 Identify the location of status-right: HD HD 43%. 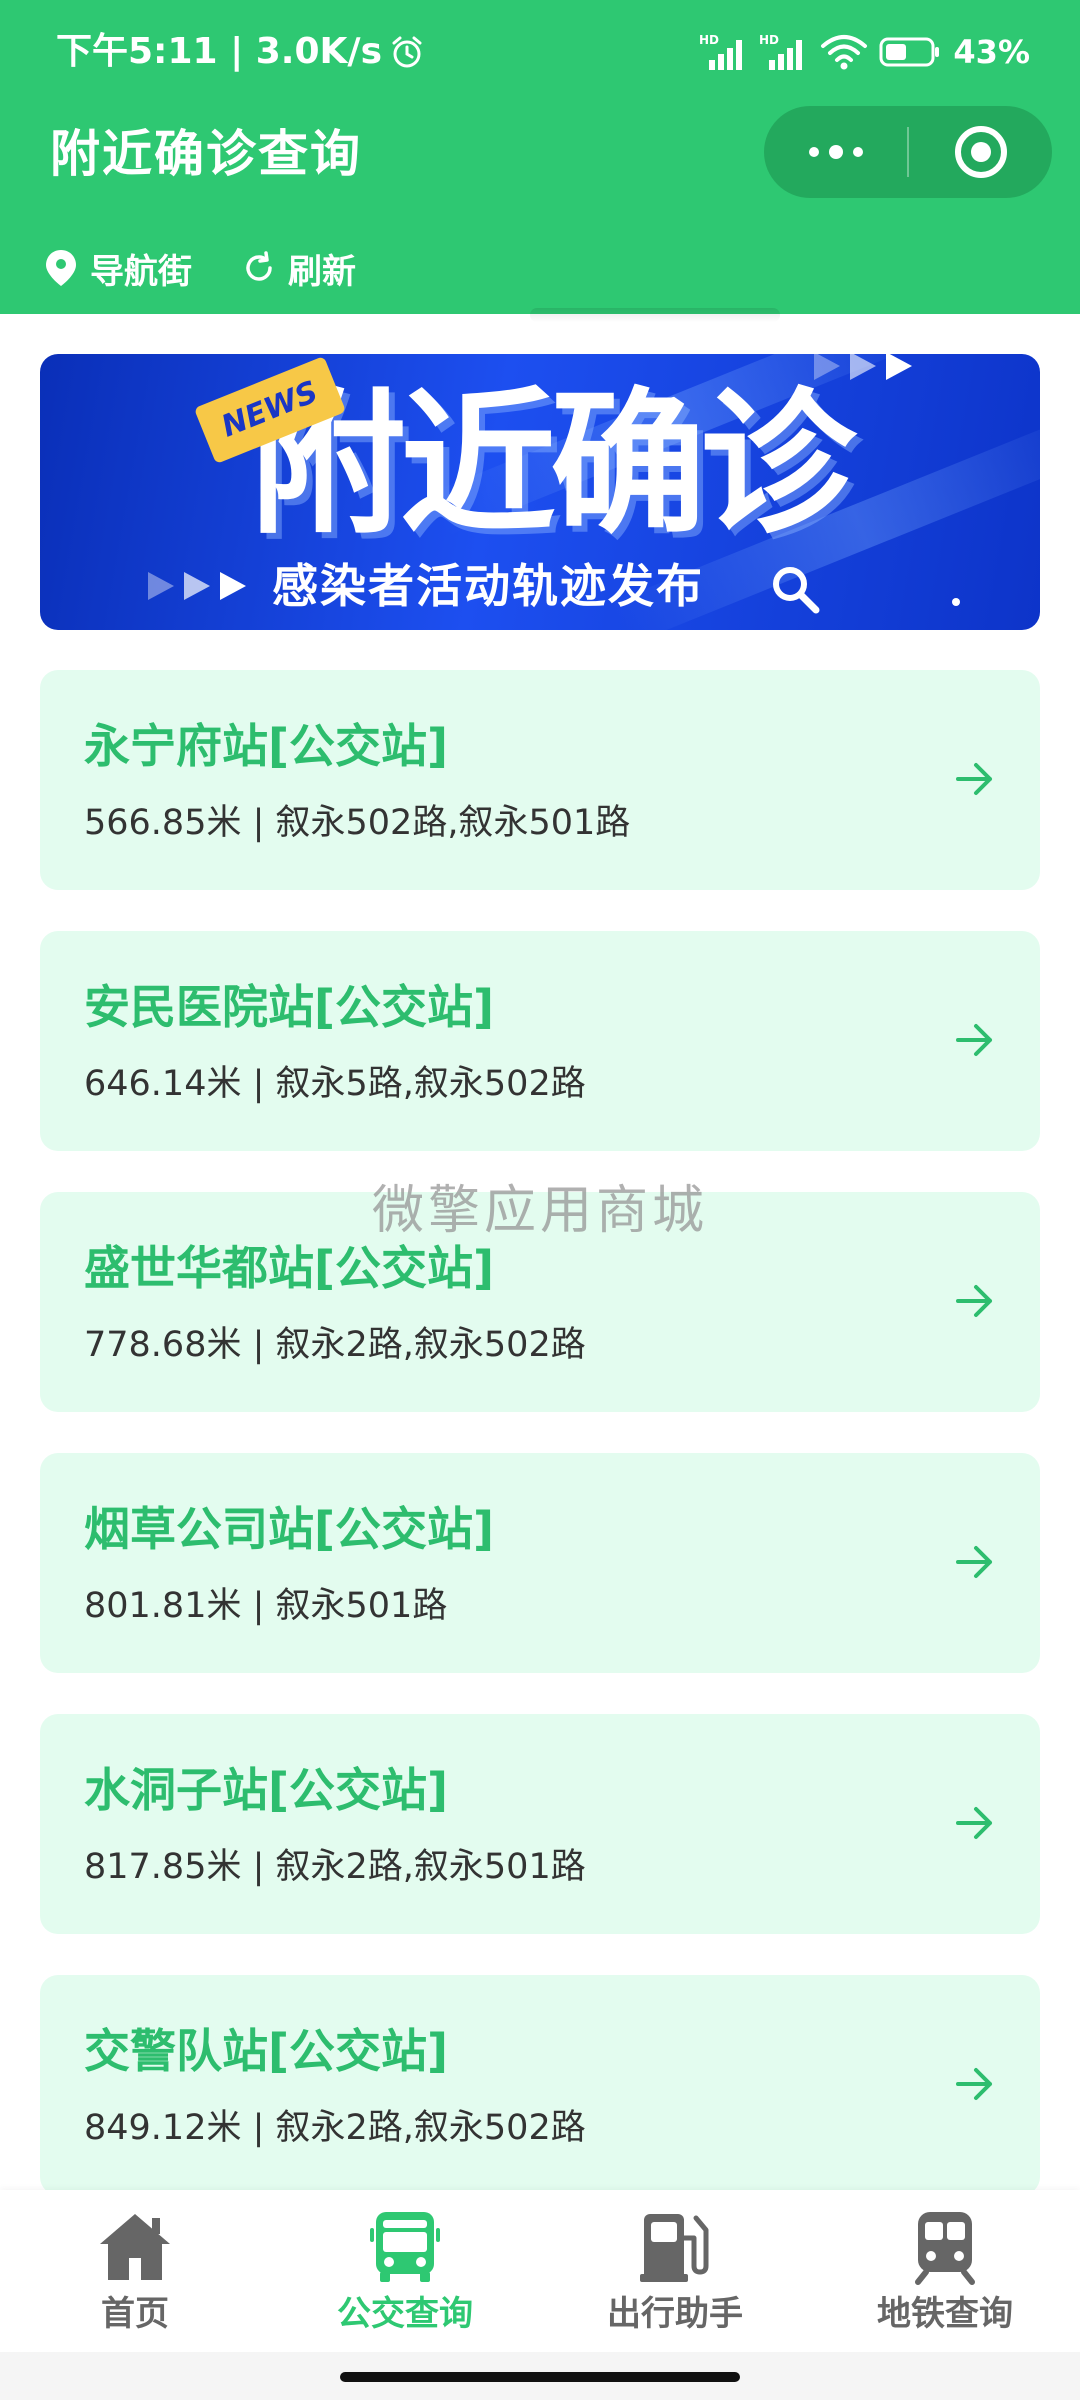
(859, 52).